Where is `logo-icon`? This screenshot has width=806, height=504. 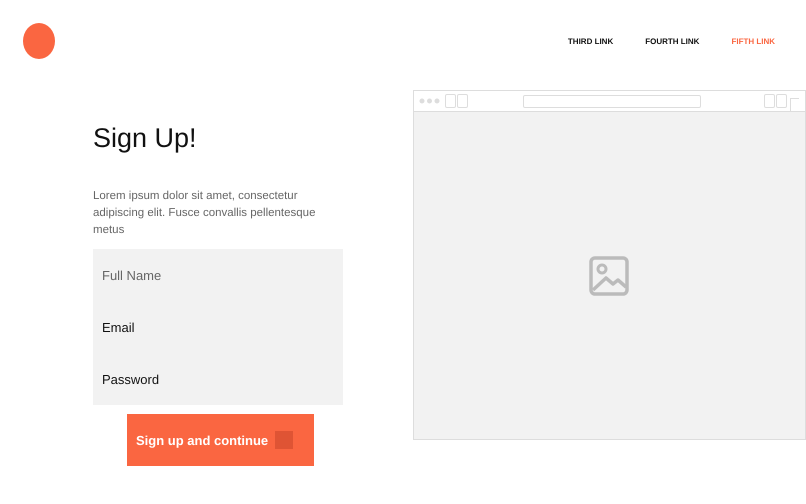
logo-icon is located at coordinates (39, 41).